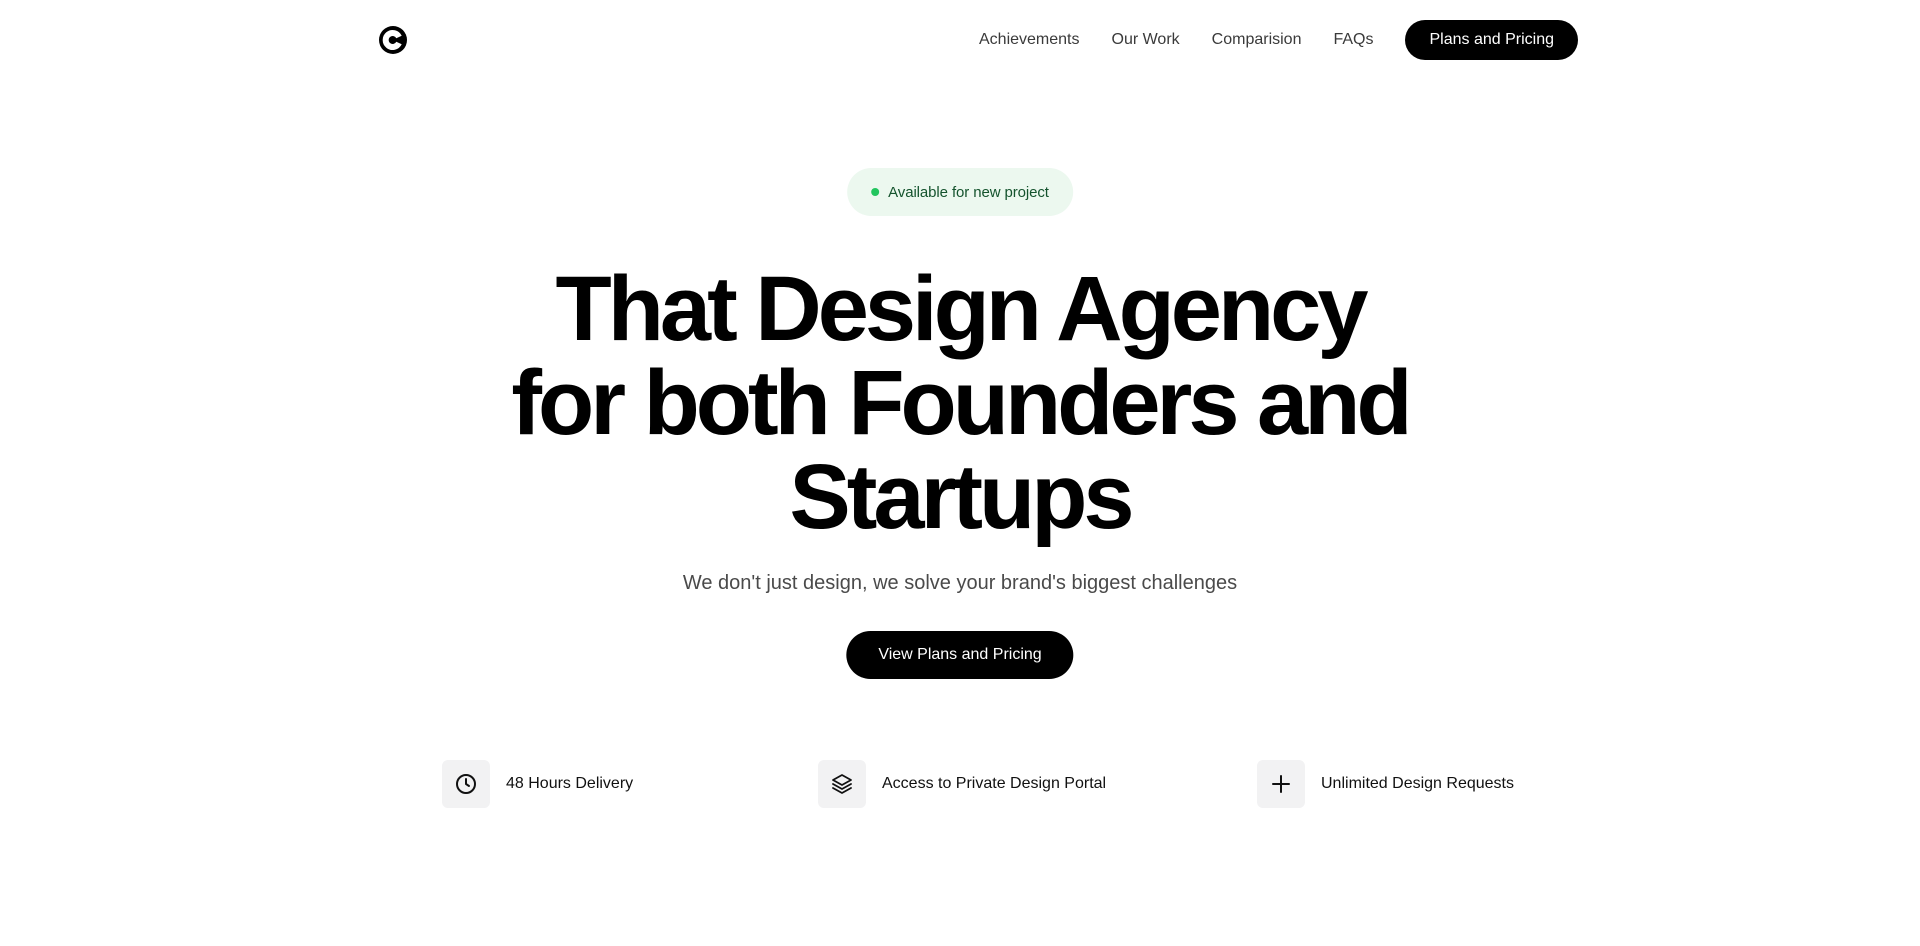 The height and width of the screenshot is (946, 1920). What do you see at coordinates (875, 192) in the screenshot?
I see `status-dot-icon` at bounding box center [875, 192].